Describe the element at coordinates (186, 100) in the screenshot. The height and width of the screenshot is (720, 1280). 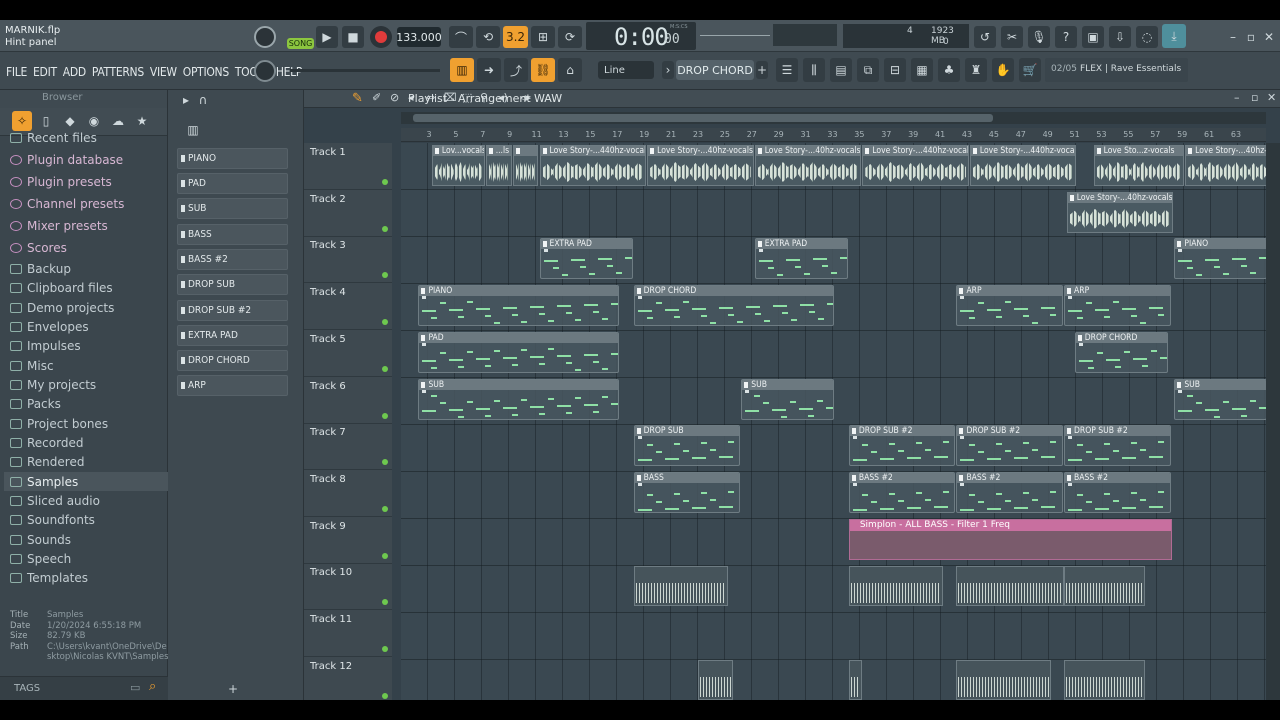
I see `arrow-right-icon: ▸` at that location.